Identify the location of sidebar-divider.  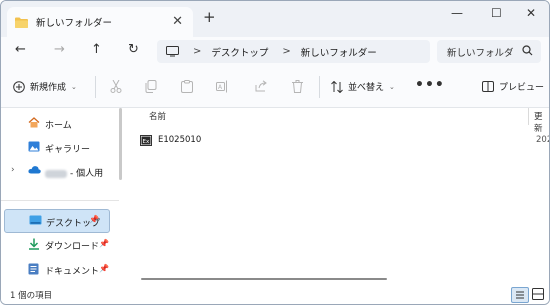
(60, 200).